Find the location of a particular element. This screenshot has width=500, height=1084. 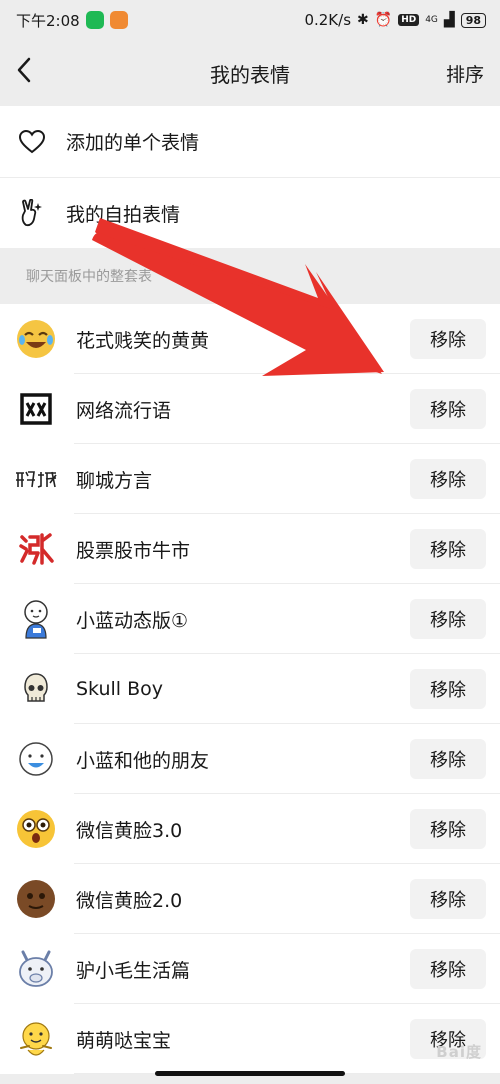

pack-name: 微信黄脸3.0 is located at coordinates (129, 830).